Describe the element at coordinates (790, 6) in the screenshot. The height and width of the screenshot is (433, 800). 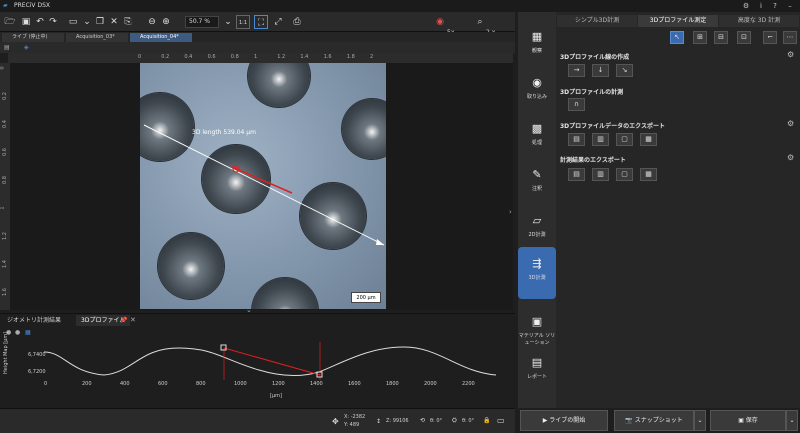
I see `minimize-icon: –` at that location.